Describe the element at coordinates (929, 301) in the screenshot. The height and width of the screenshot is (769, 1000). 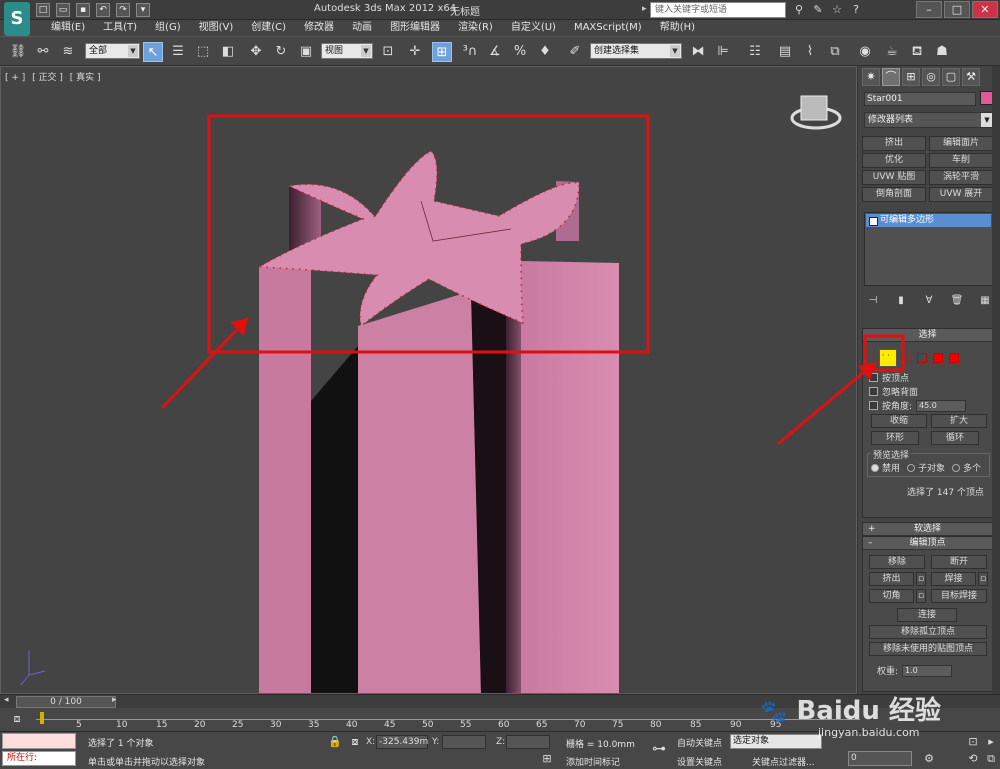
I see `make-unique-icon: ∀` at that location.